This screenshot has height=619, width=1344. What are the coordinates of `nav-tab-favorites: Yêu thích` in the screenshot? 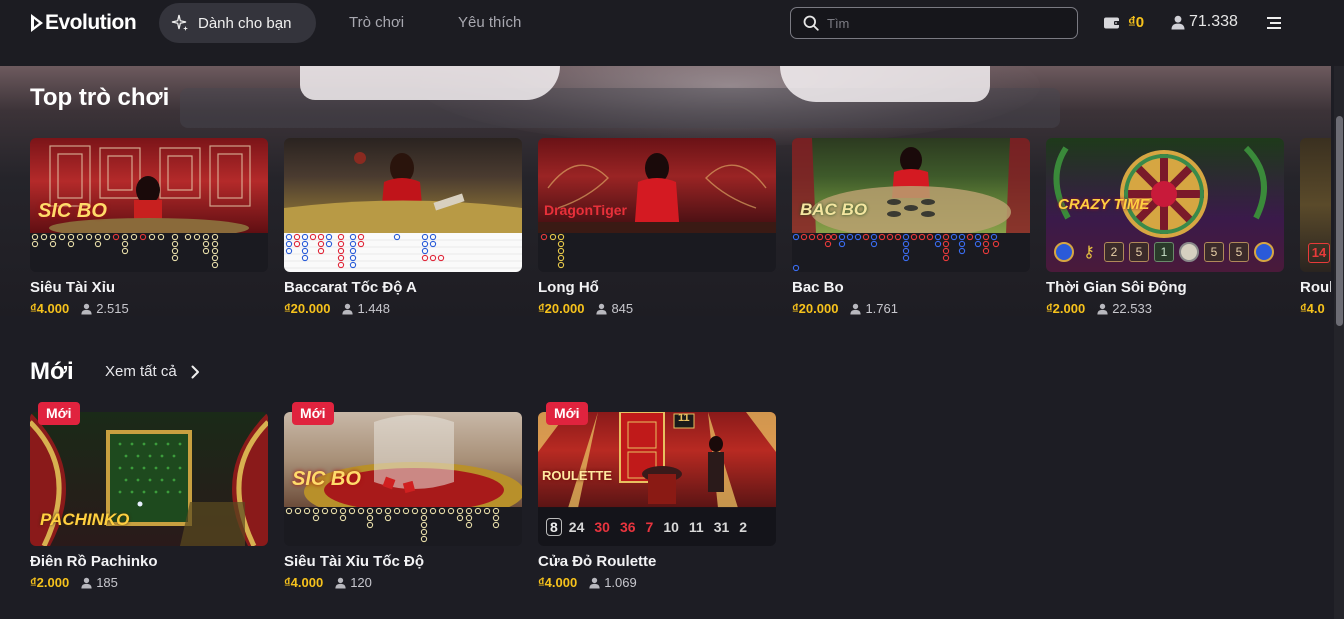 It's located at (489, 22).